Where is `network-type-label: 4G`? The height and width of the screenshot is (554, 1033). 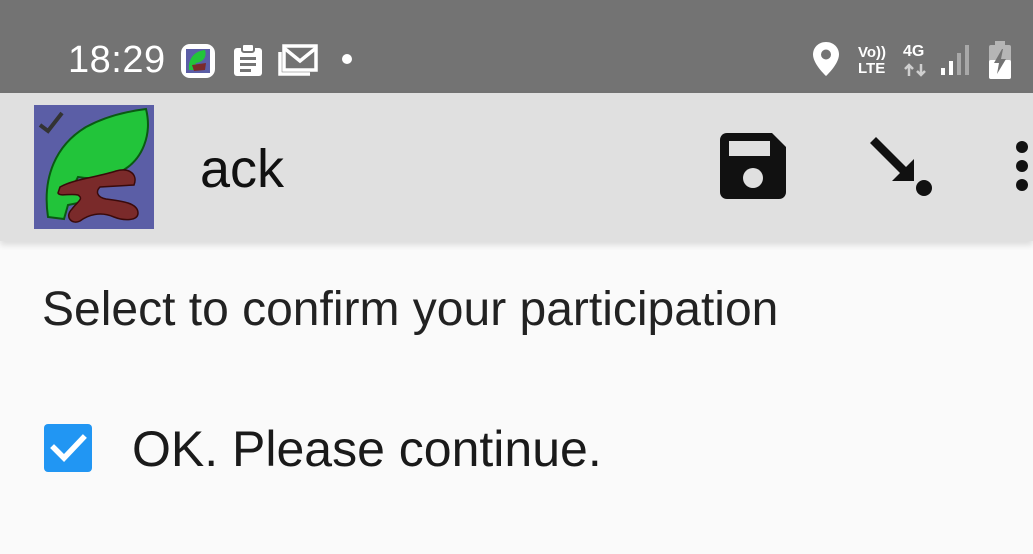 network-type-label: 4G is located at coordinates (914, 51).